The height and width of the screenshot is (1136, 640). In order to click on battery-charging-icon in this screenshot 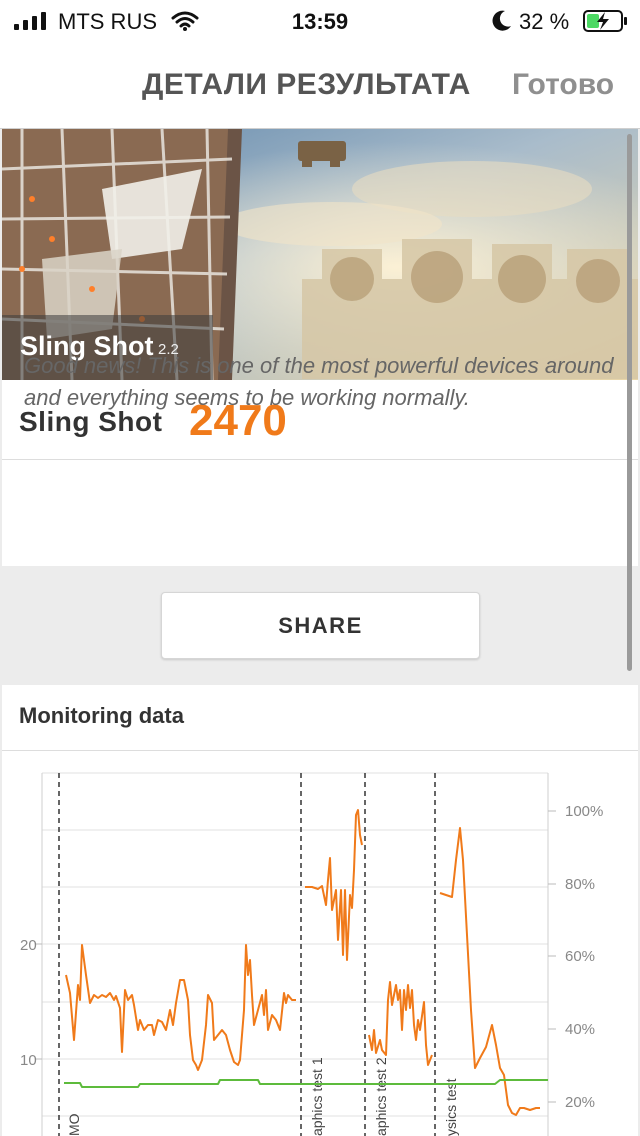, I will do `click(605, 21)`.